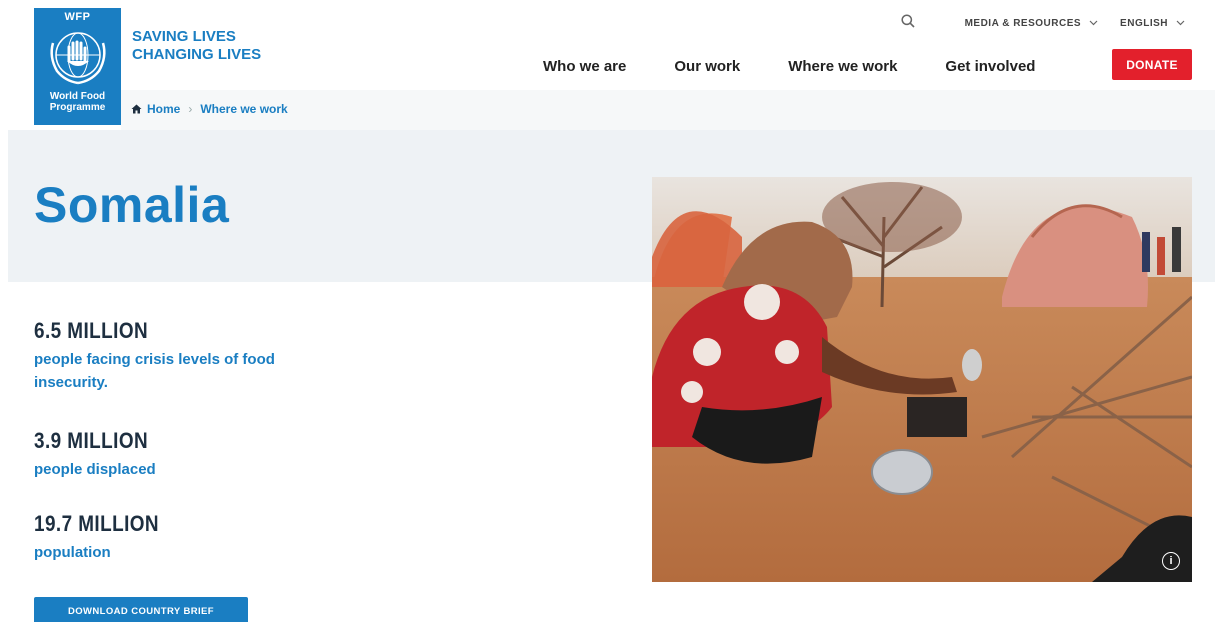 The width and height of the screenshot is (1215, 622). Describe the element at coordinates (97, 523) in the screenshot. I see `stat-value: 19.7 MILLION` at that location.